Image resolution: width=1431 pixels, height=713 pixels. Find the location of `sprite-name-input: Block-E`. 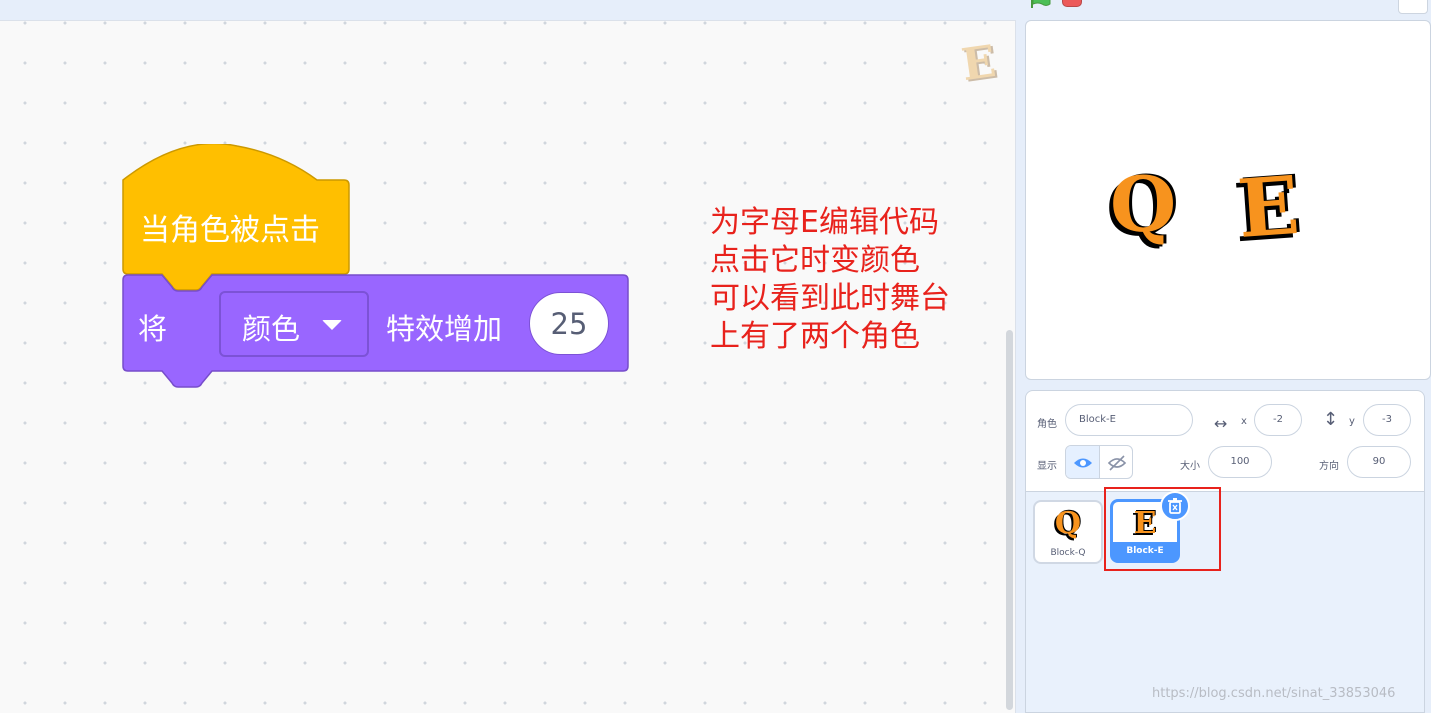

sprite-name-input: Block-E is located at coordinates (1129, 420).